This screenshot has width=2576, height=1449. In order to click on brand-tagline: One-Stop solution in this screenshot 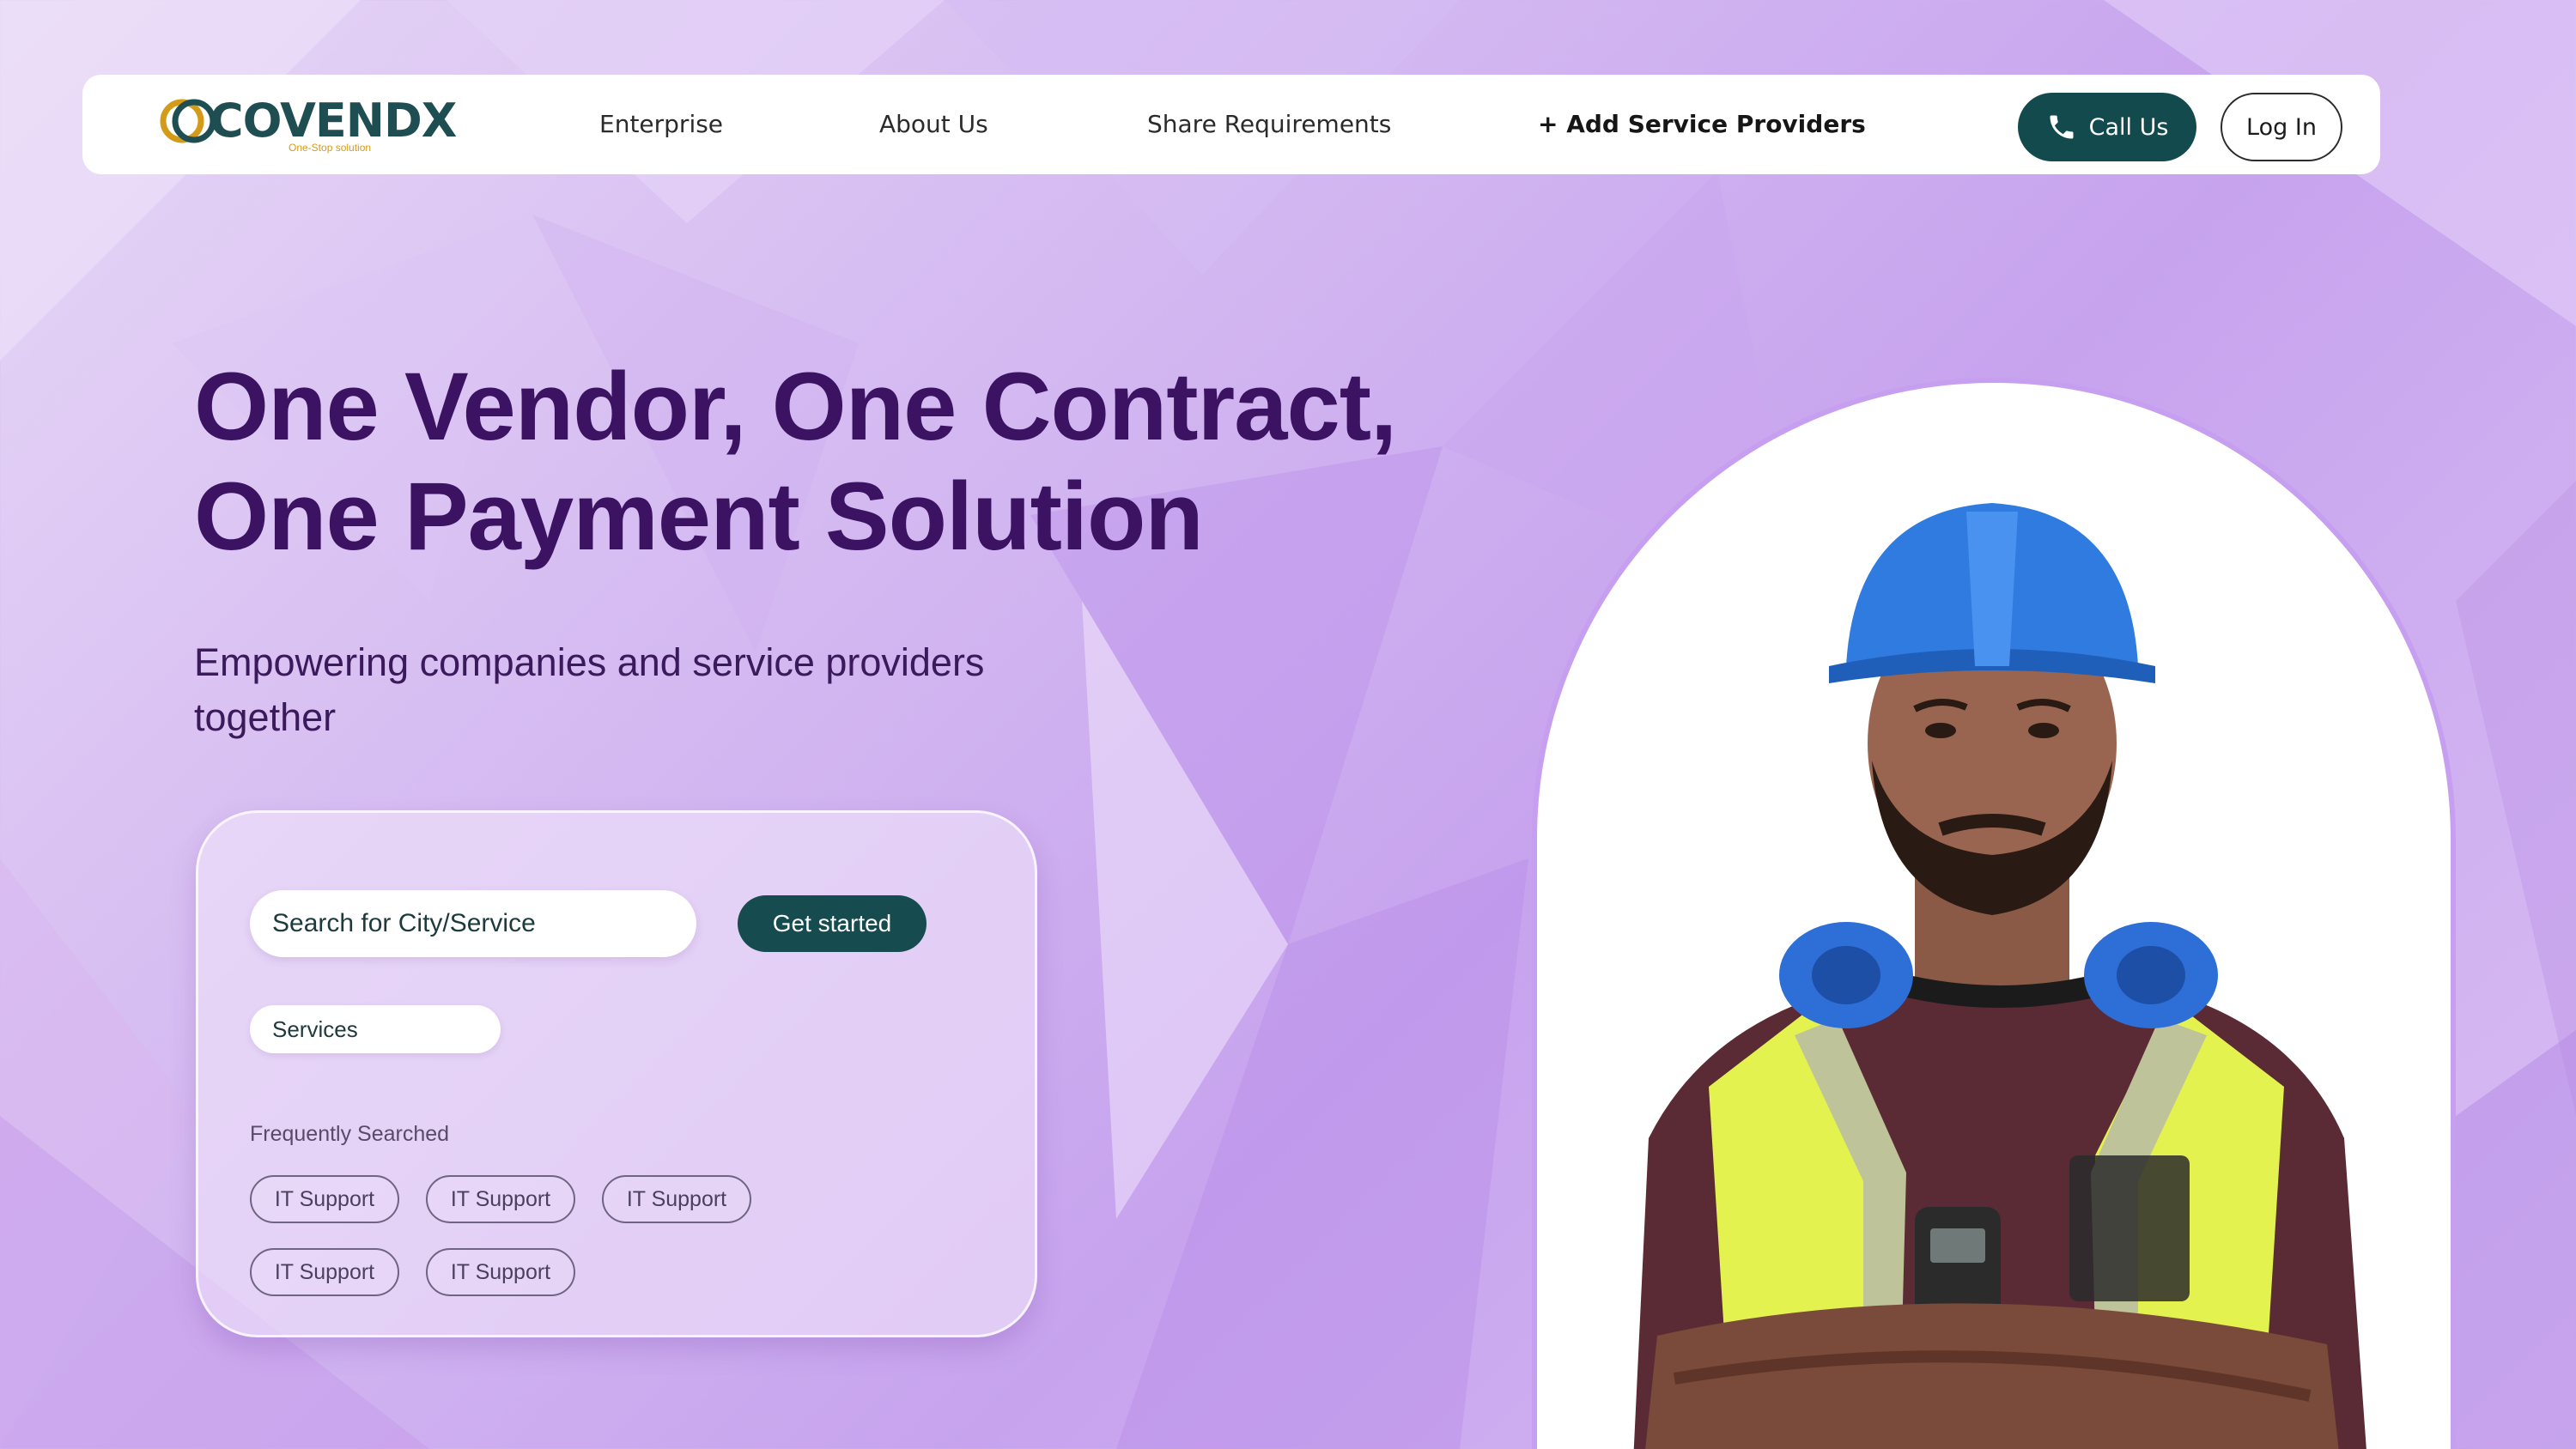, I will do `click(330, 148)`.